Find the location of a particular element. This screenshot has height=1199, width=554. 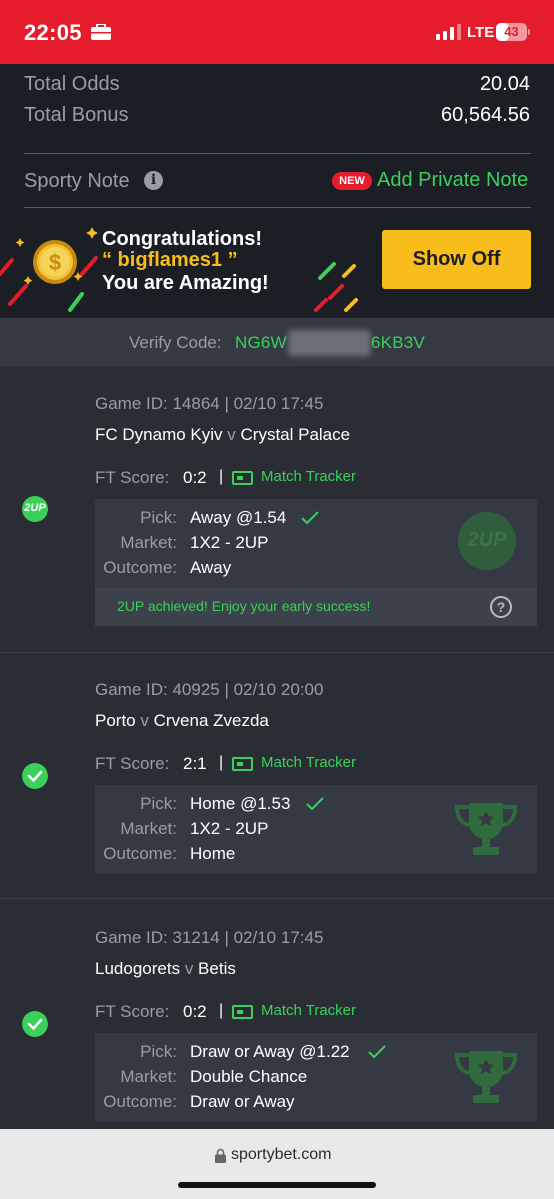

game-id: Game ID: 31214 | 02/10 17:45 is located at coordinates (209, 937).